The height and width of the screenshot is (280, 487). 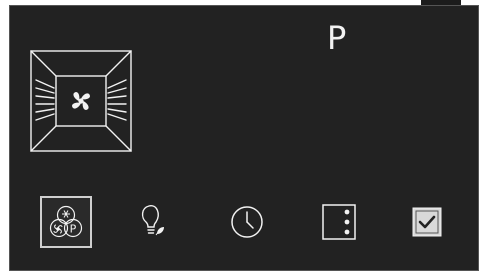 I want to click on more-options-icon, so click(x=339, y=222).